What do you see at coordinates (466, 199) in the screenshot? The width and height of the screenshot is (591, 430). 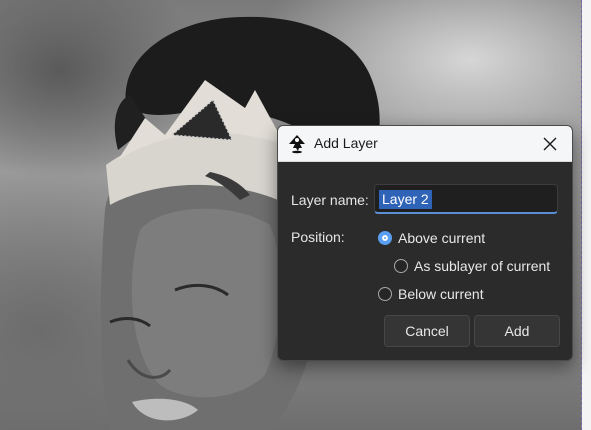 I see `layer-name-input: Layer 2` at bounding box center [466, 199].